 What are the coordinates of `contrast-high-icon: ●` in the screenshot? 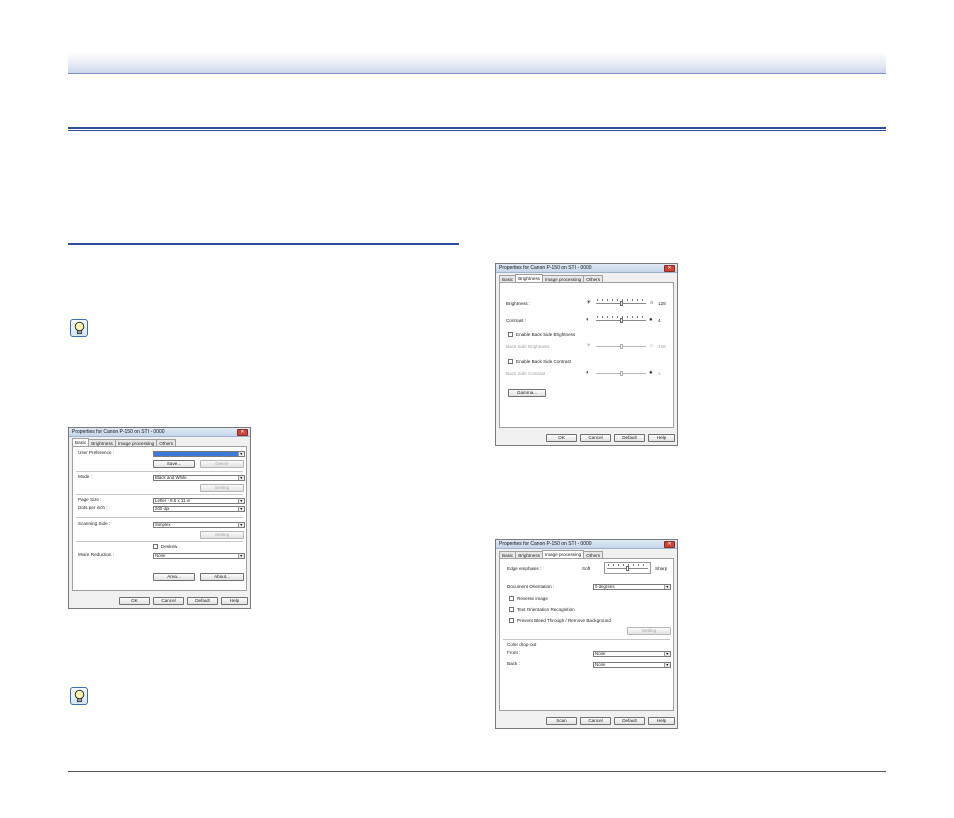 It's located at (651, 373).